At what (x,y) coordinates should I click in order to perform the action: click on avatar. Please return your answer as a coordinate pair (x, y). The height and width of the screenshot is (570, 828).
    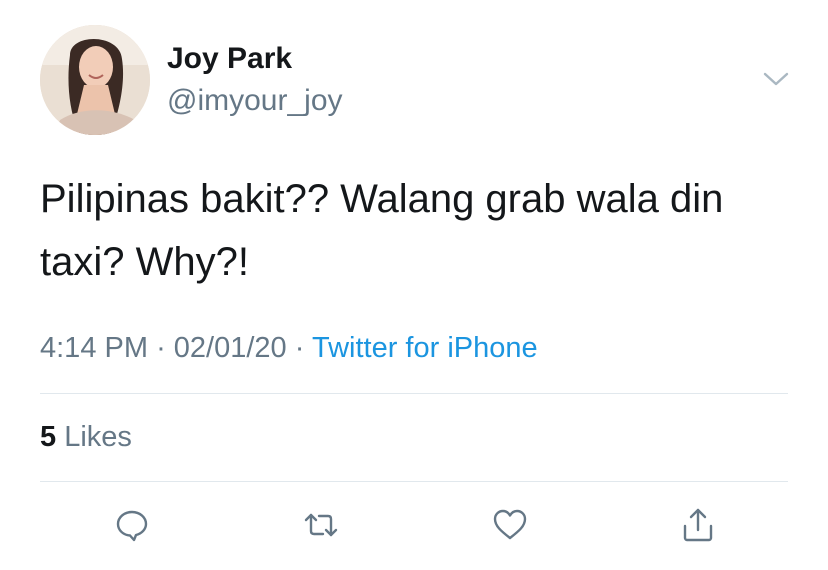
    Looking at the image, I should click on (95, 80).